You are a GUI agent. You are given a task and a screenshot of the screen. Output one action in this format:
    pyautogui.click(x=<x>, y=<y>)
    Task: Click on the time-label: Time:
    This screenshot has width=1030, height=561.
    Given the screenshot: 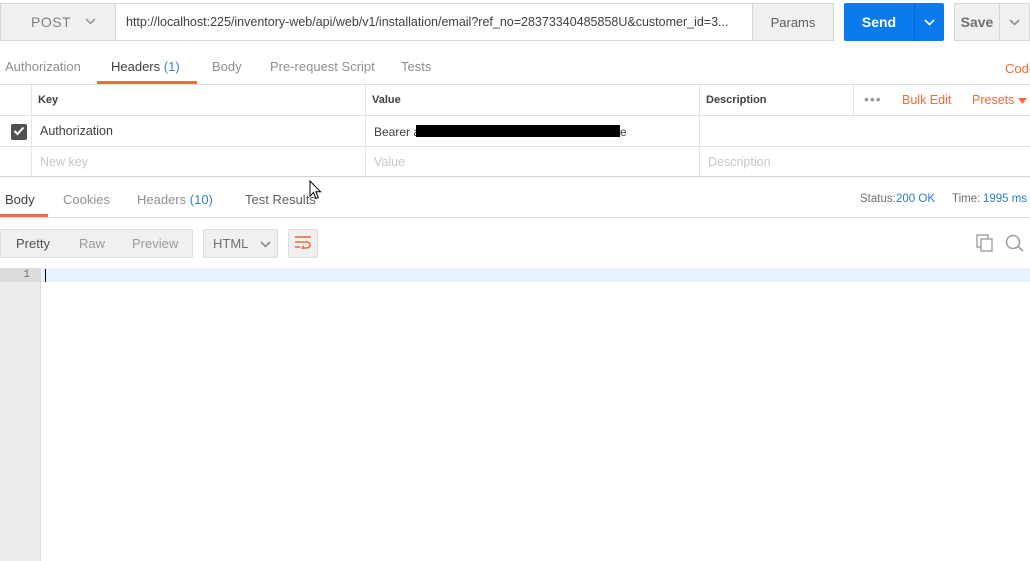 What is the action you would take?
    pyautogui.click(x=966, y=199)
    